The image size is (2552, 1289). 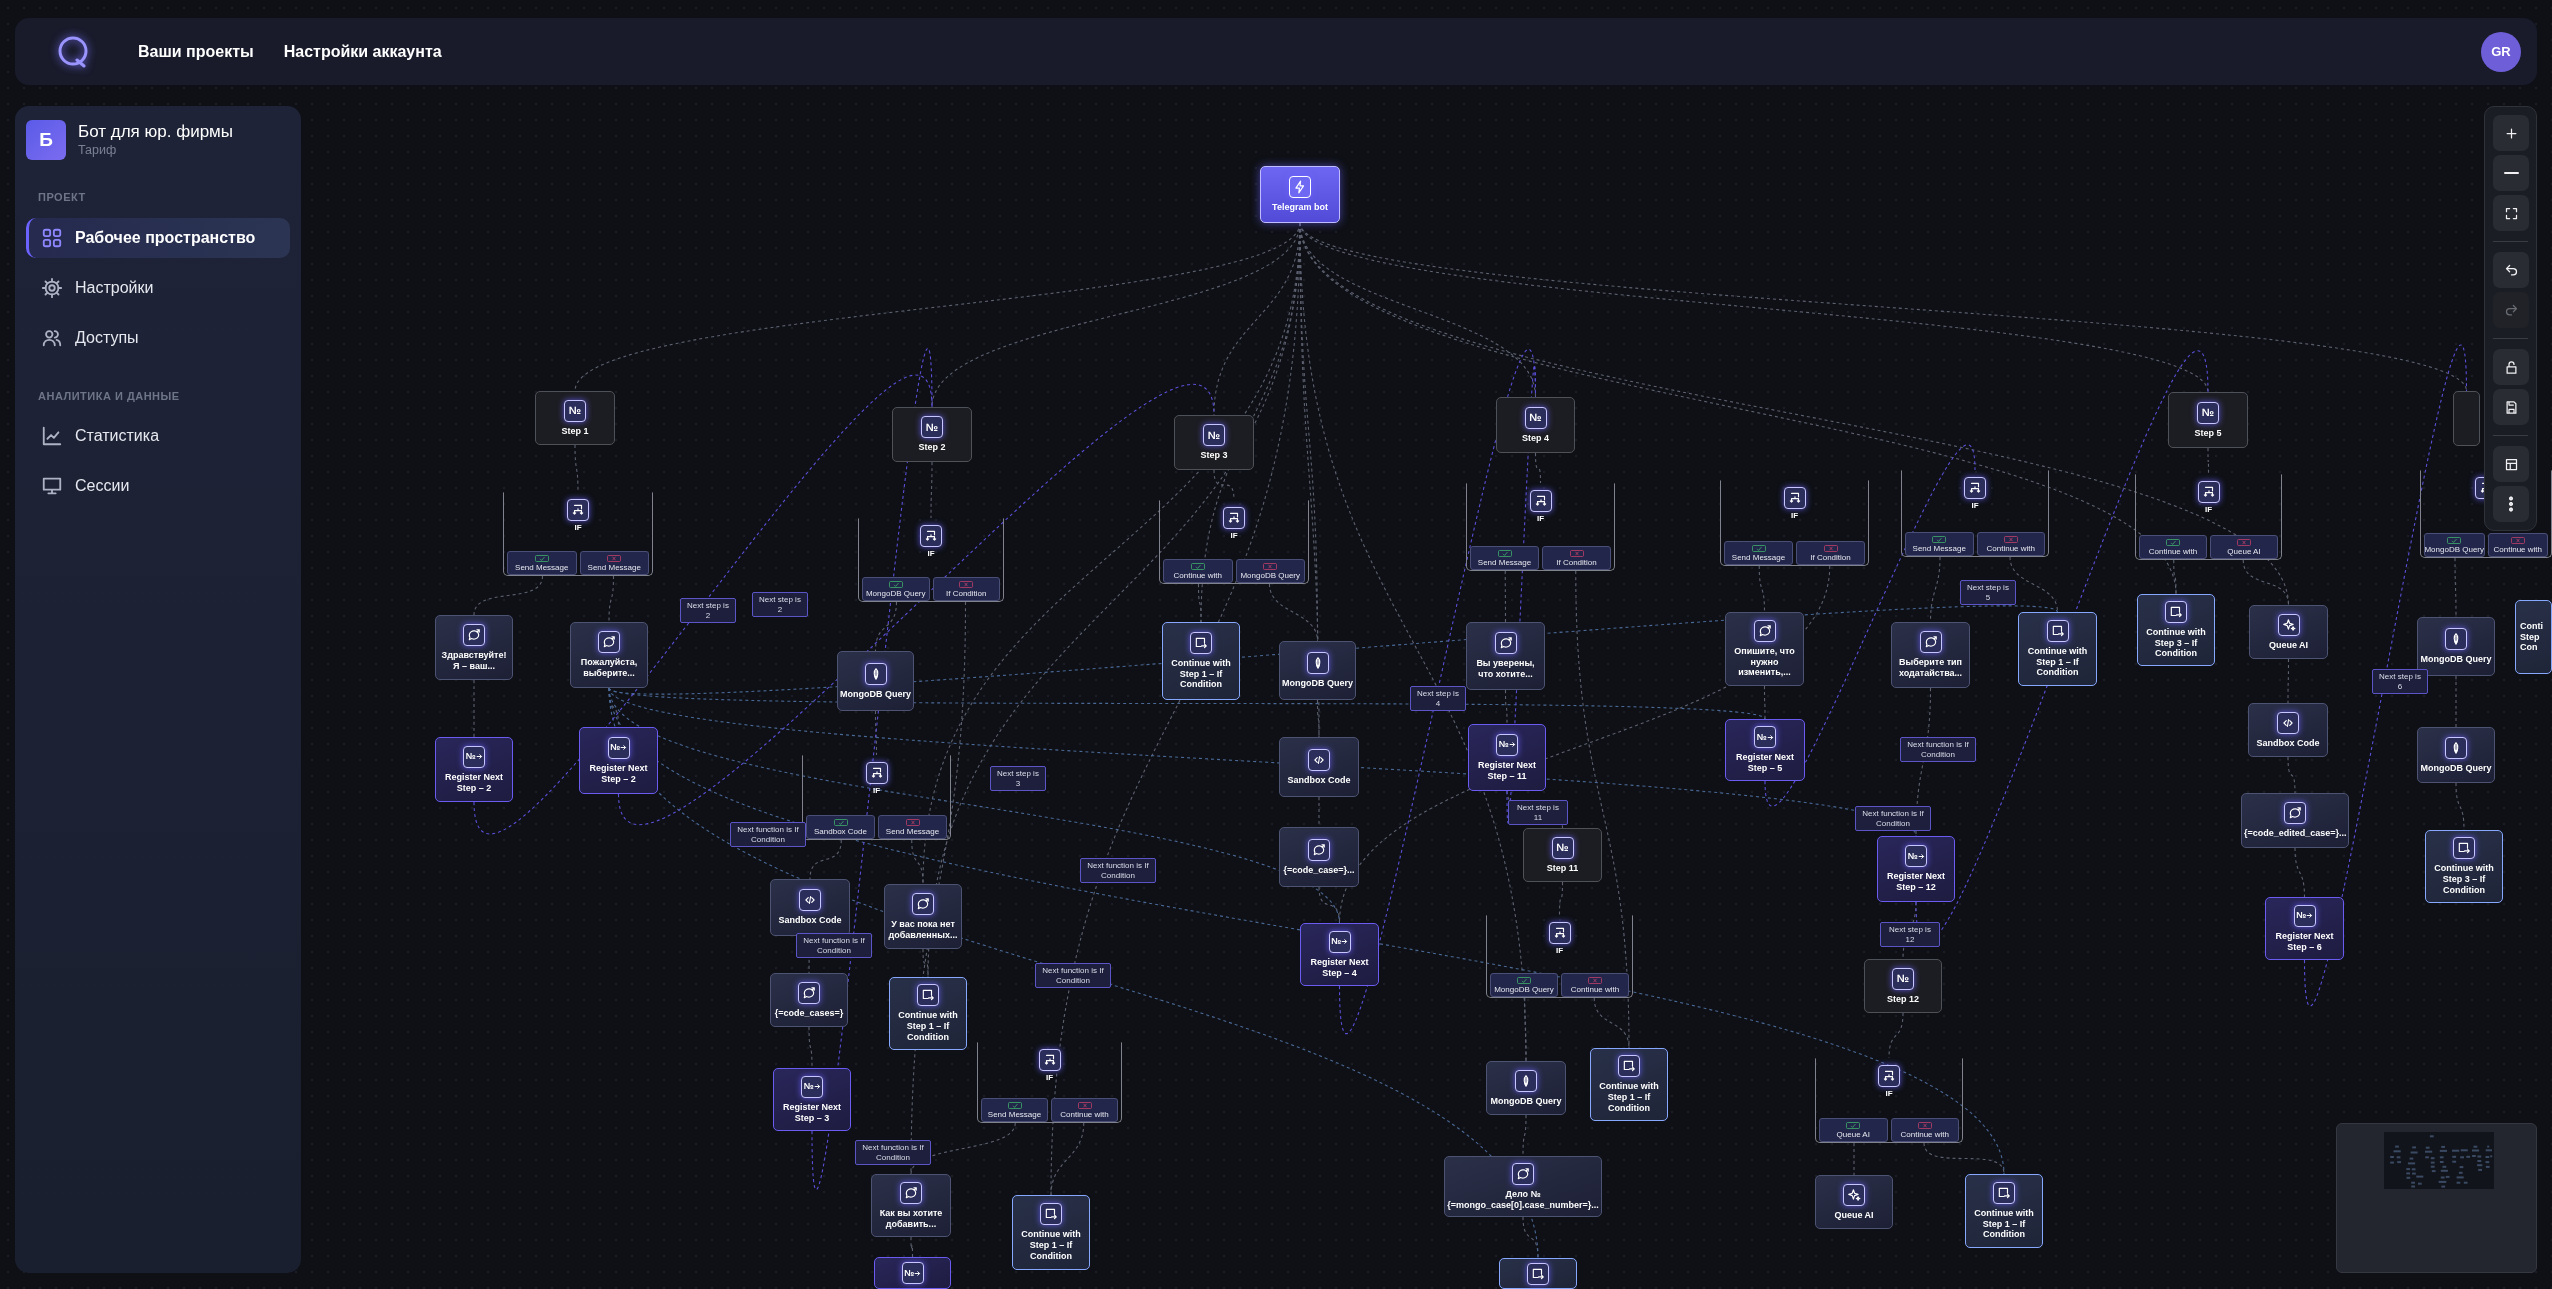 I want to click on nav-link: Настройки аккаунта, so click(x=362, y=51).